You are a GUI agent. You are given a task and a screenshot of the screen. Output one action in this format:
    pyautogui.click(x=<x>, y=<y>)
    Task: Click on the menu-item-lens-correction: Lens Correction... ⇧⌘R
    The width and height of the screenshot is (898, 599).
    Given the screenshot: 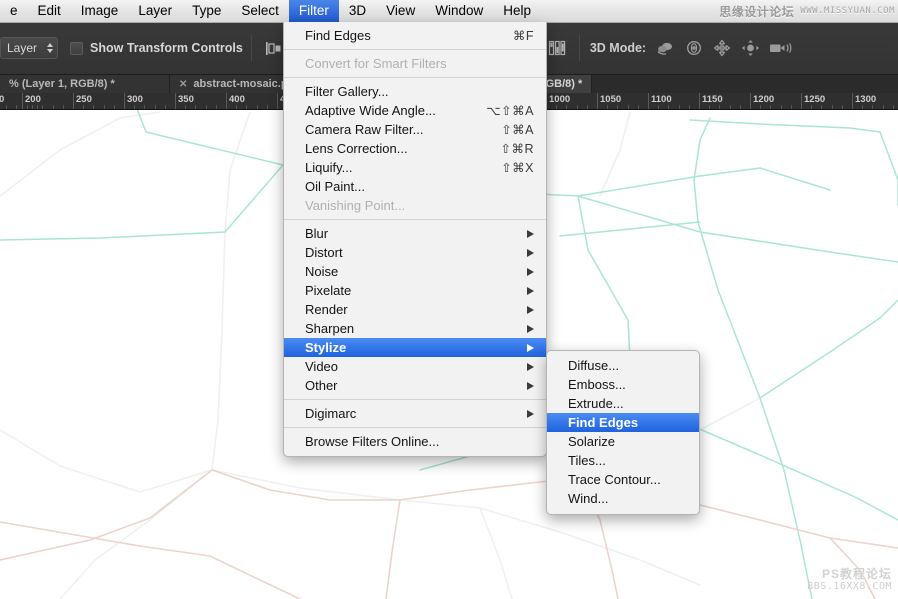 What is the action you would take?
    pyautogui.click(x=415, y=148)
    